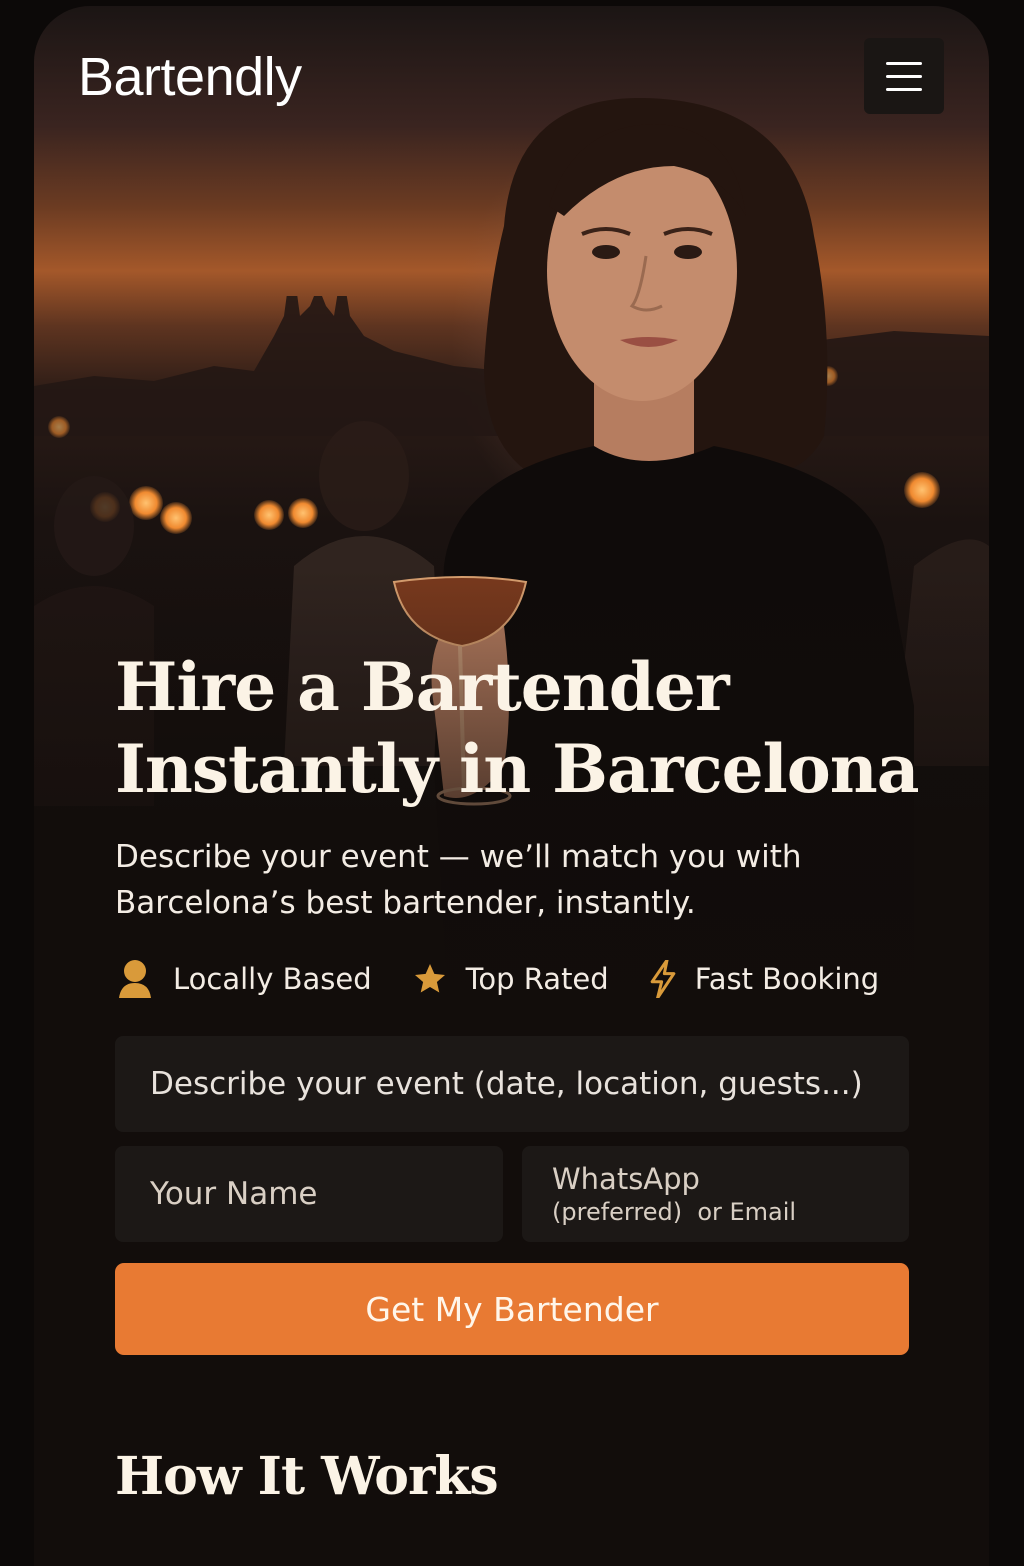  What do you see at coordinates (272, 979) in the screenshot?
I see `feature-label: Locally Based` at bounding box center [272, 979].